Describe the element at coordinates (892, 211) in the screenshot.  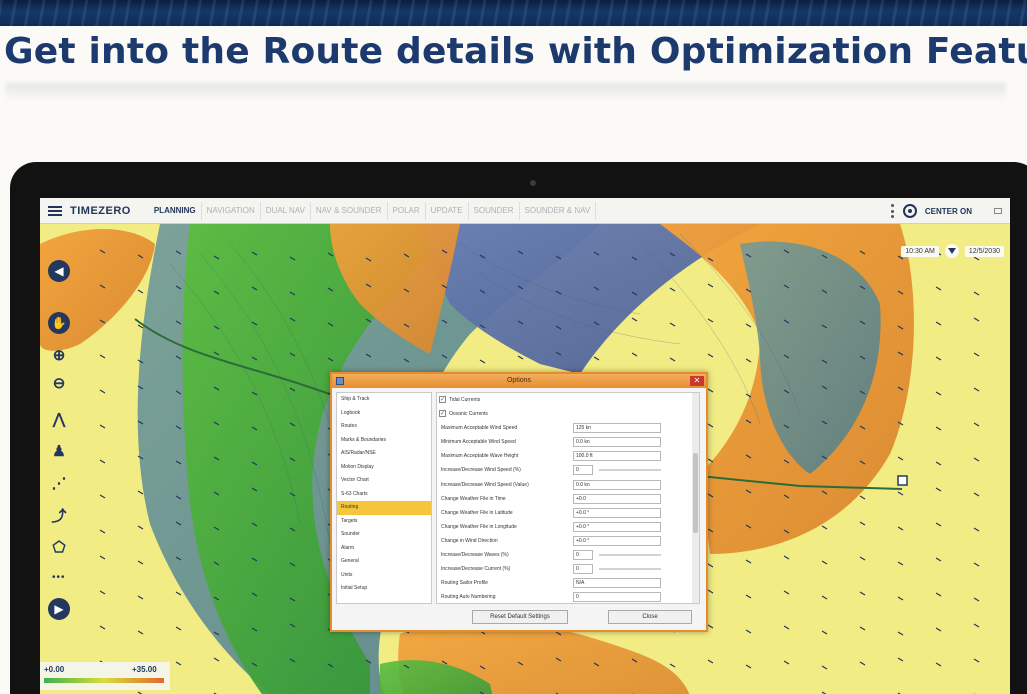
I see `kebab-menu-icon` at that location.